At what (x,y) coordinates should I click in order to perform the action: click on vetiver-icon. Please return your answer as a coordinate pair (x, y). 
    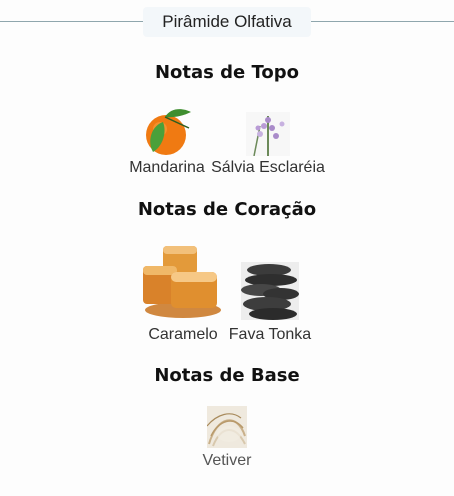
    Looking at the image, I should click on (227, 427).